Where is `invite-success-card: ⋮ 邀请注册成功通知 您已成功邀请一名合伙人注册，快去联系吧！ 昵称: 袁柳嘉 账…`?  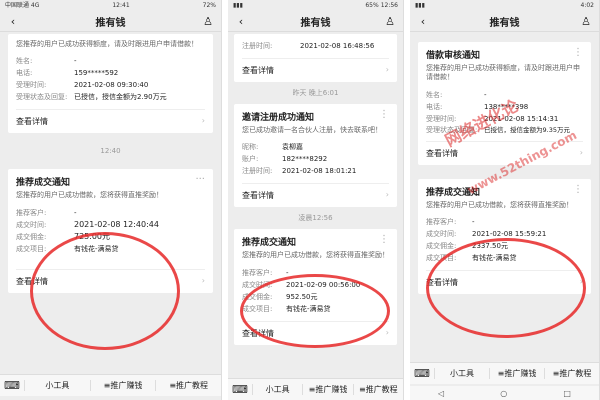
invite-success-card: ⋮ 邀请注册成功通知 您已成功邀请一名合伙人注册，快去联系吧！ 昵称: 袁柳嘉 账… is located at coordinates (315, 156).